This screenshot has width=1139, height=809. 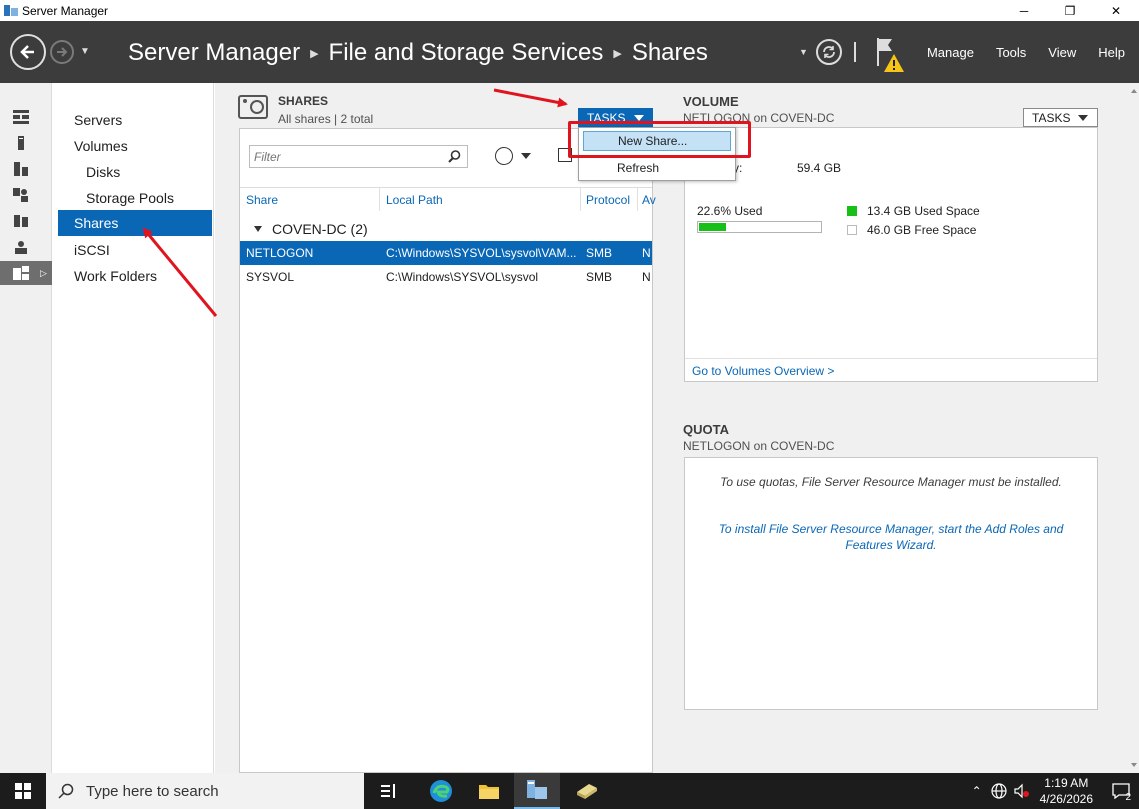 I want to click on panel-divider, so click(x=891, y=358).